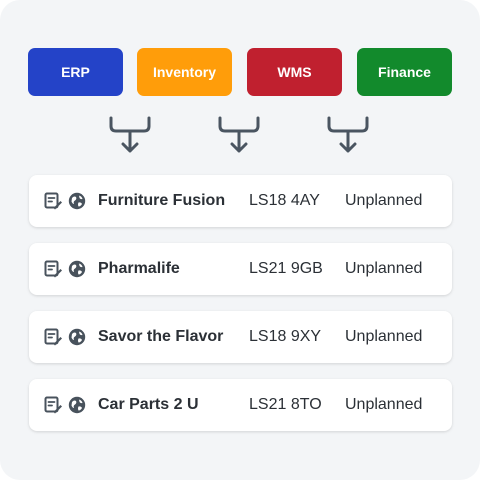 This screenshot has width=480, height=480. What do you see at coordinates (285, 336) in the screenshot?
I see `postcode: LS18 9XY` at bounding box center [285, 336].